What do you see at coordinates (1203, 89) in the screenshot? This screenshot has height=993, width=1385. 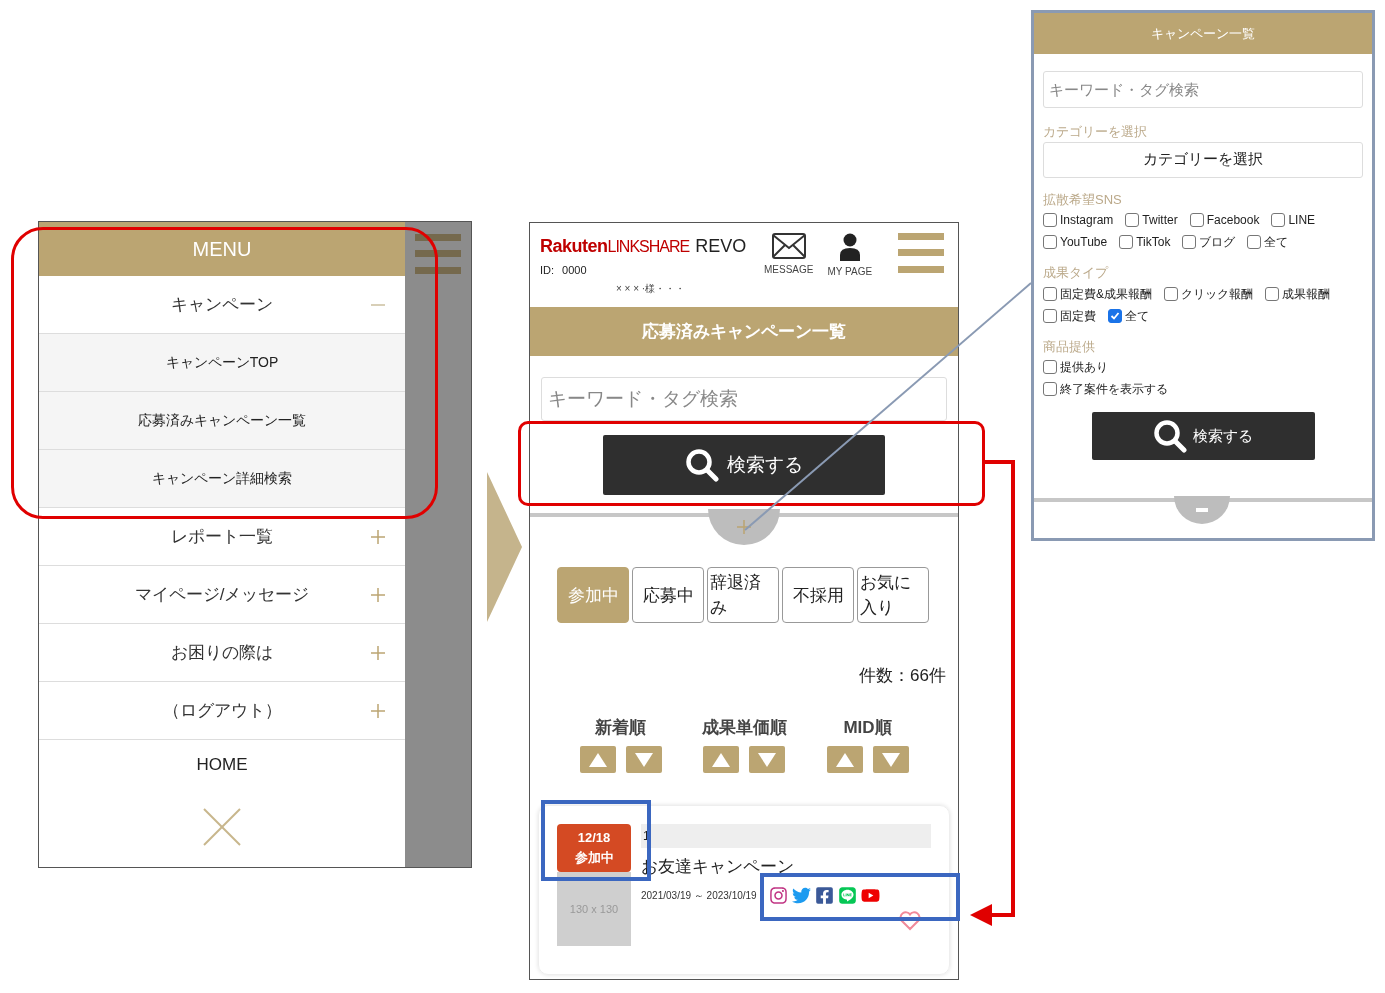 I see `keyword-field: キーワード・タグ検索` at bounding box center [1203, 89].